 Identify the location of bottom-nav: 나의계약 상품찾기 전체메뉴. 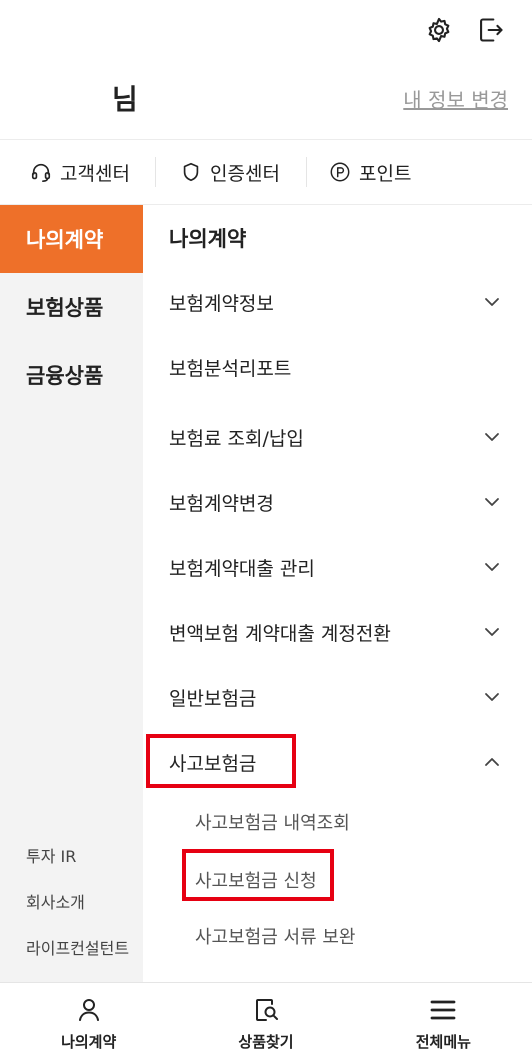
(266, 1020).